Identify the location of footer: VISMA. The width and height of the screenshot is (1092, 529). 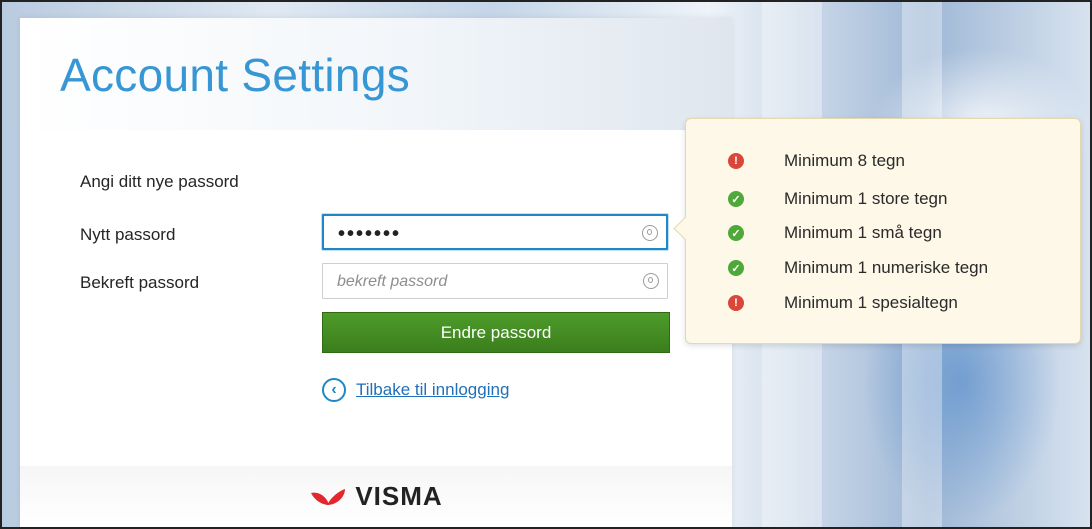
(376, 496).